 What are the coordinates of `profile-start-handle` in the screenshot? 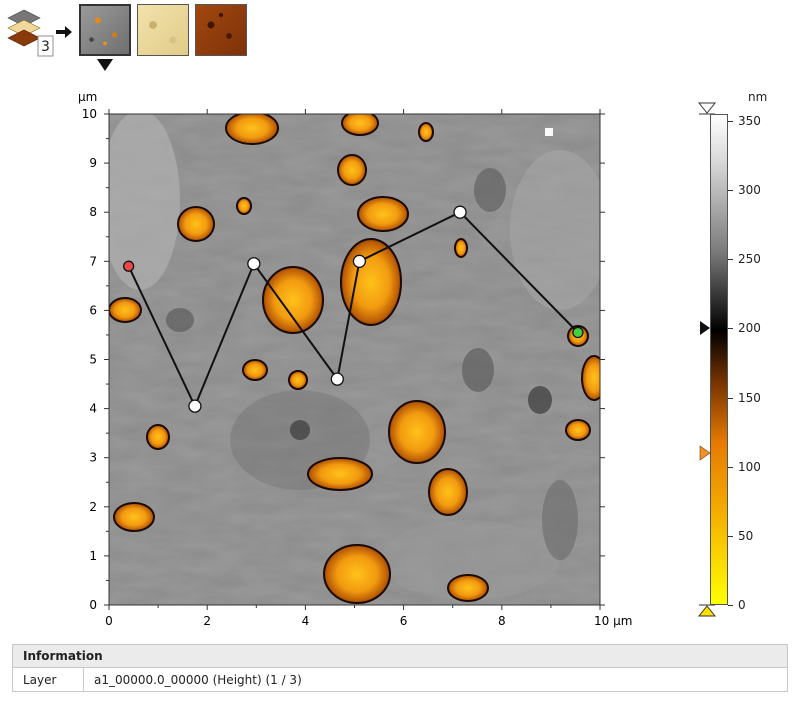 It's located at (128, 266).